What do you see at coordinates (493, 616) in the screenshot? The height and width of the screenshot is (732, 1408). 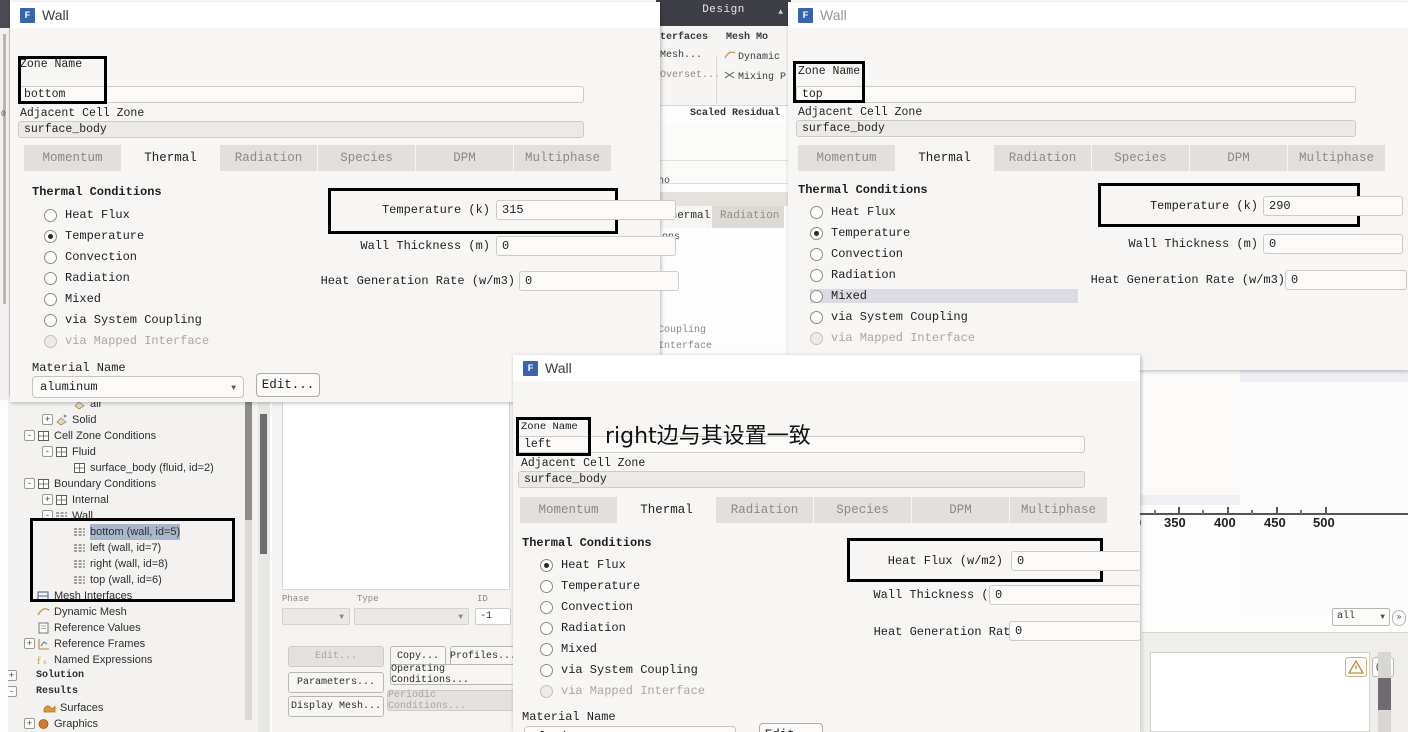 I see `id-value: -1` at bounding box center [493, 616].